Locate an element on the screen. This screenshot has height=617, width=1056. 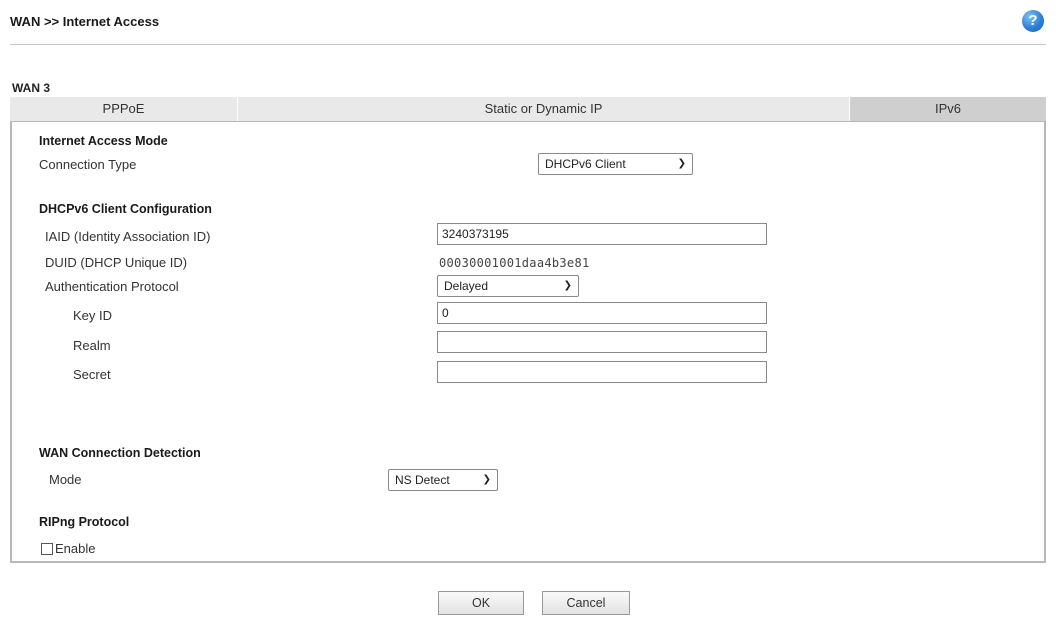
dhcpv6-config-heading: DHCPv6 Client Configuration is located at coordinates (125, 209).